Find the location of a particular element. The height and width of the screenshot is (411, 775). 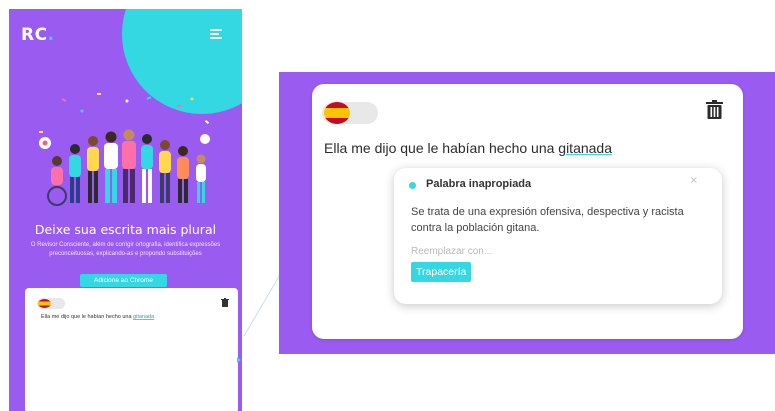

menu-icon is located at coordinates (216, 35).